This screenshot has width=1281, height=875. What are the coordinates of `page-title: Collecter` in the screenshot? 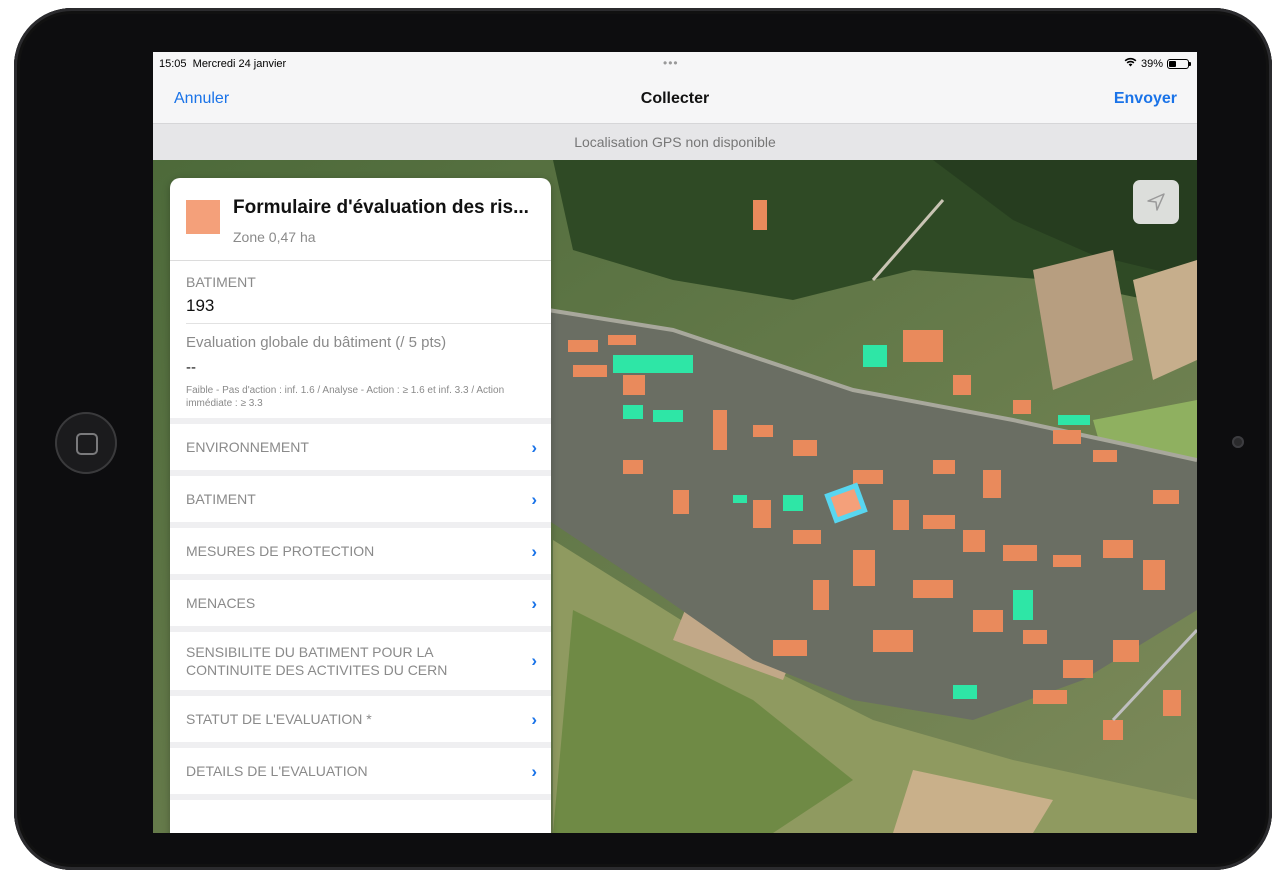 It's located at (675, 98).